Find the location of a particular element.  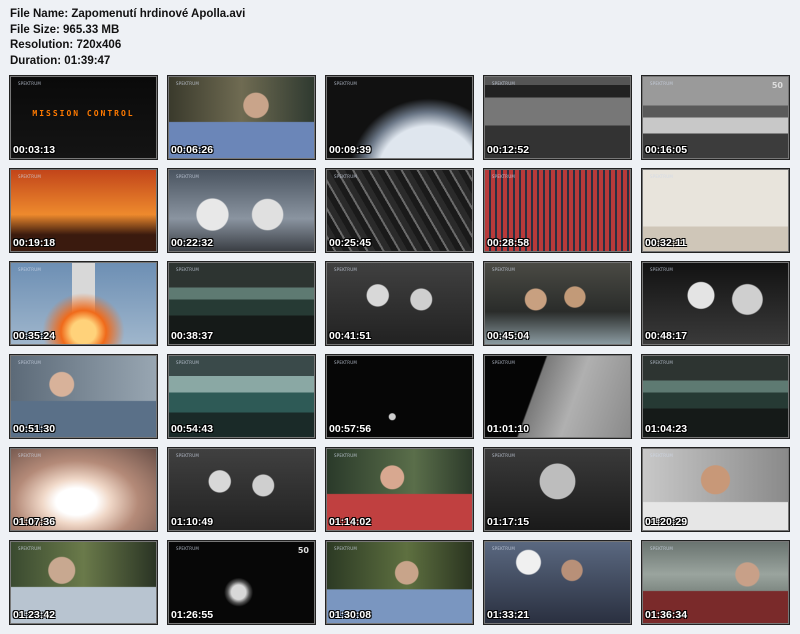

timestamp-label: 00:03:13 is located at coordinates (34, 150).